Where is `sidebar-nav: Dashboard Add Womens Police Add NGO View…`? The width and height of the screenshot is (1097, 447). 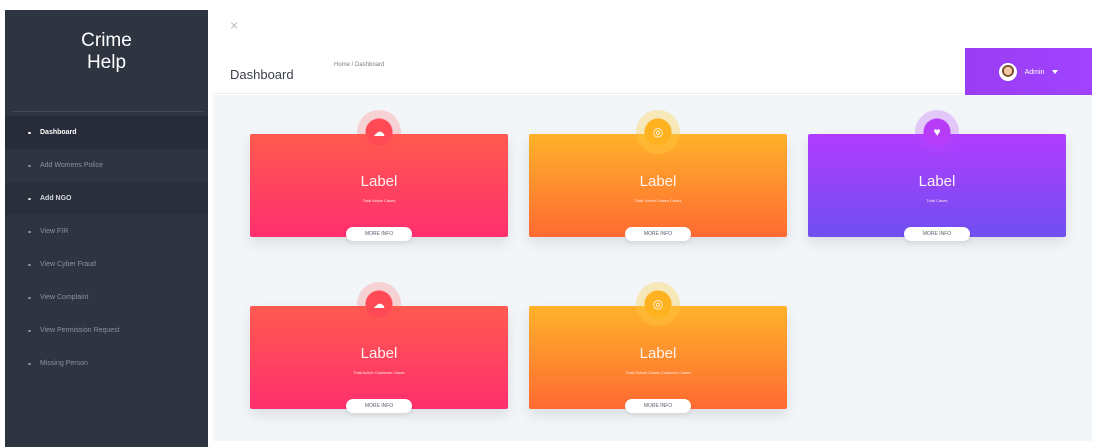 sidebar-nav: Dashboard Add Womens Police Add NGO View… is located at coordinates (106, 248).